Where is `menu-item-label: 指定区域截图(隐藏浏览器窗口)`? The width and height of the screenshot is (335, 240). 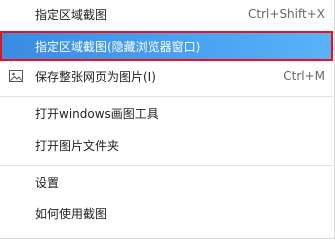
menu-item-label: 指定区域截图(隐藏浏览器窗口) is located at coordinates (118, 46).